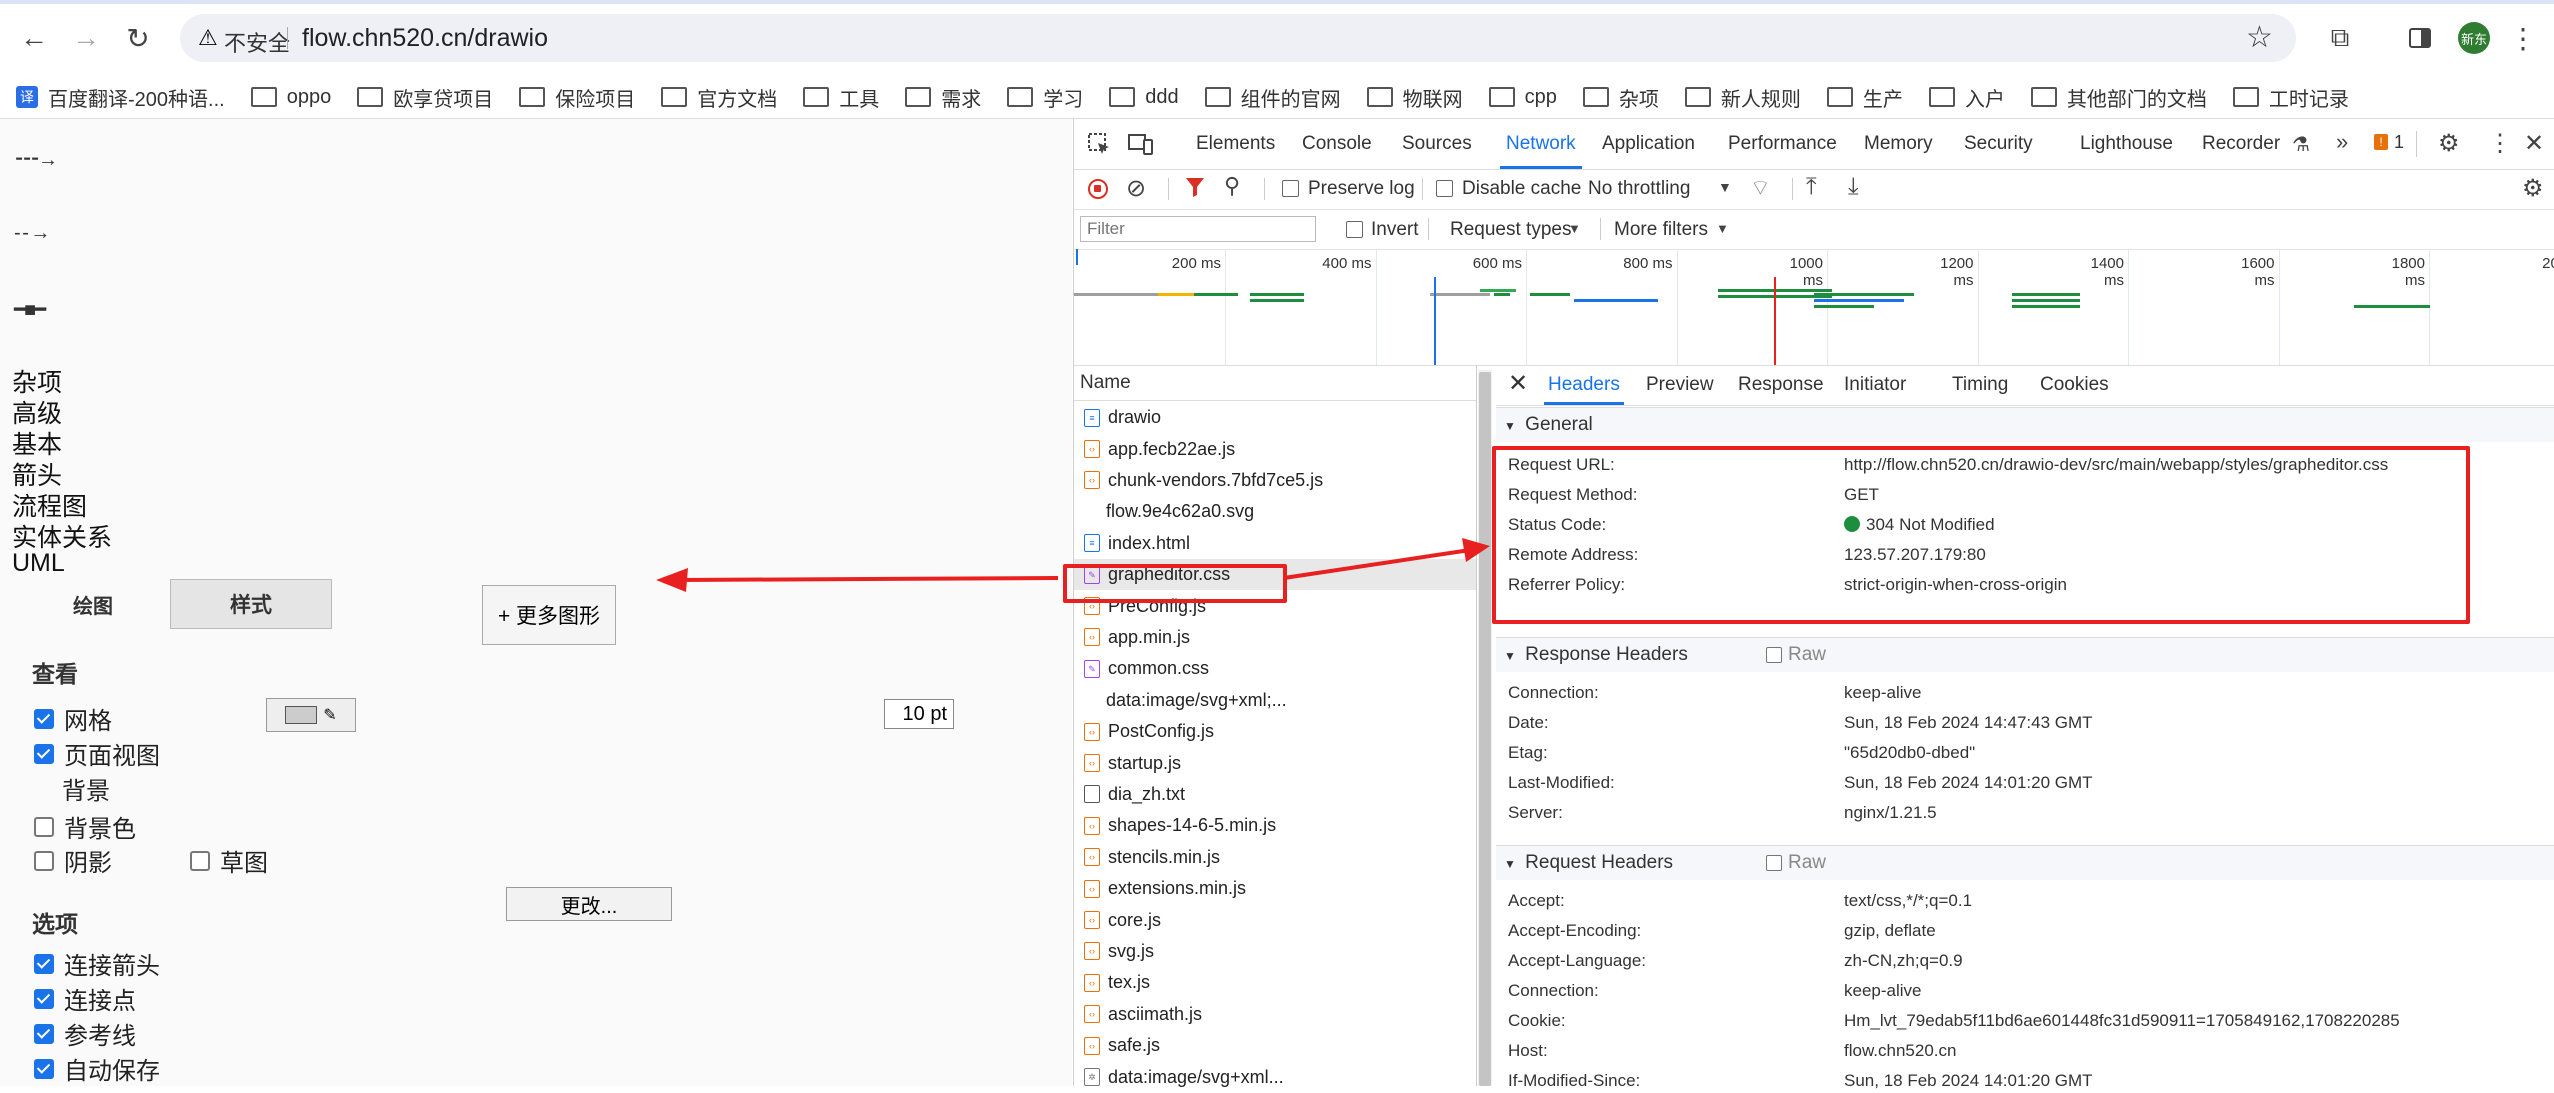 Image resolution: width=2554 pixels, height=1093 pixels. What do you see at coordinates (672, 580) in the screenshot?
I see `annotation-arrowhead-left` at bounding box center [672, 580].